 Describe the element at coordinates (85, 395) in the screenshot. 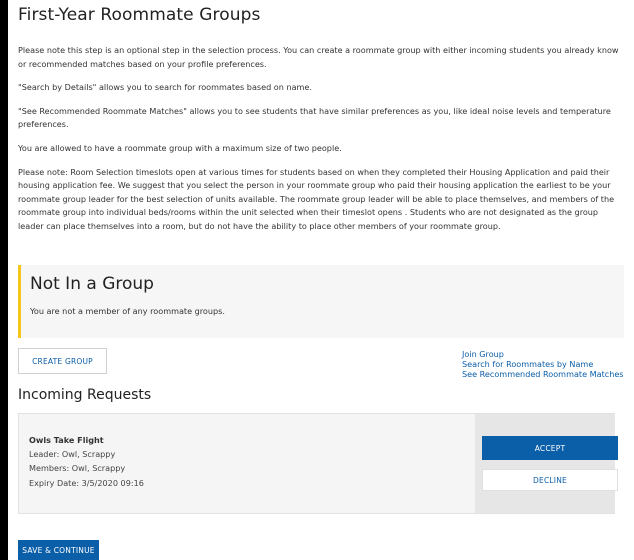

I see `incoming-requests-title: Incoming Requests` at that location.